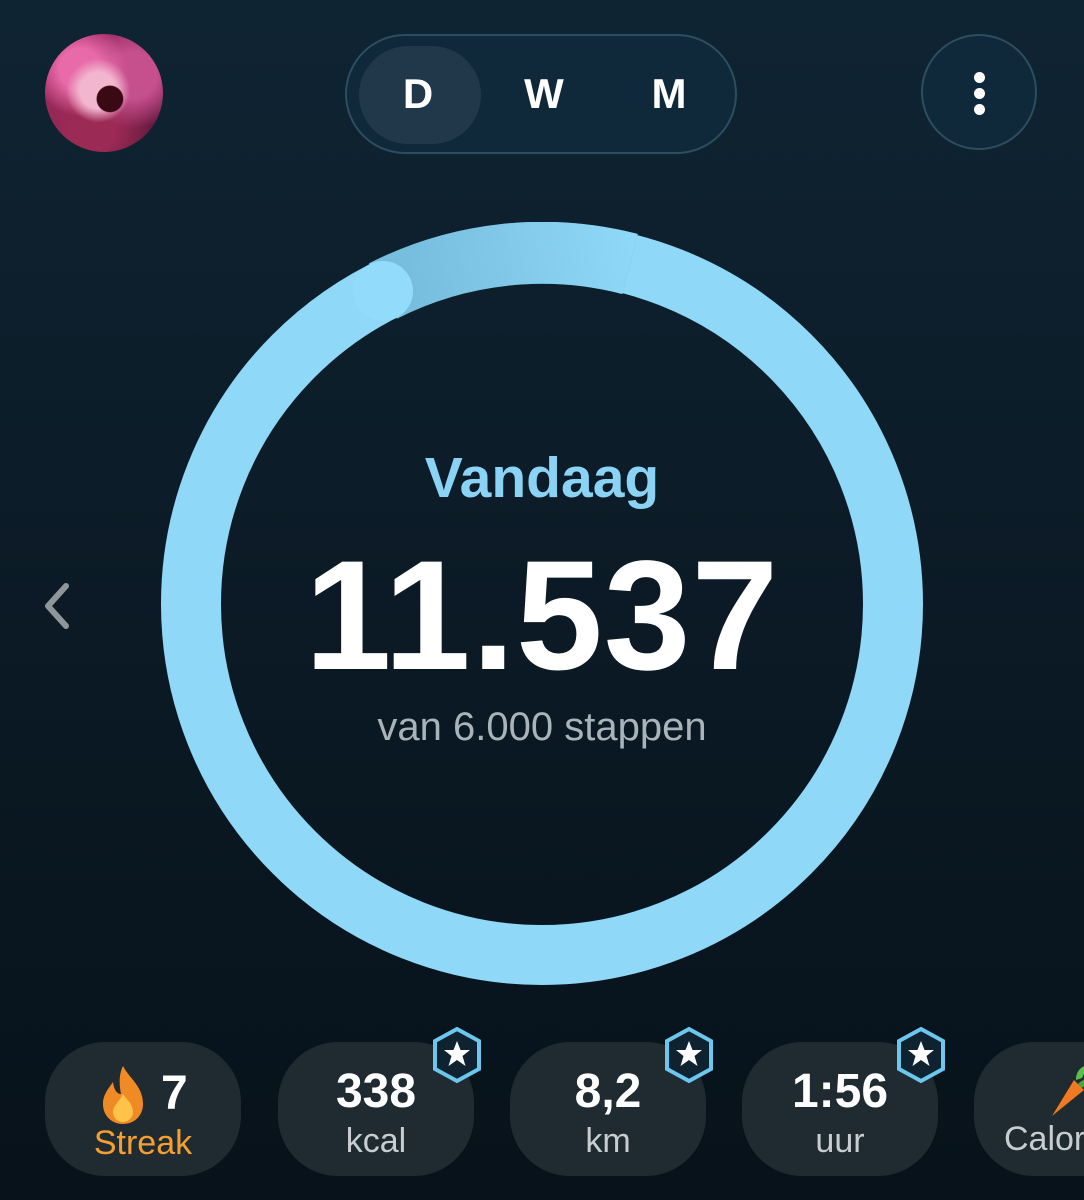 Image resolution: width=1084 pixels, height=1200 pixels. I want to click on avatar, so click(104, 93).